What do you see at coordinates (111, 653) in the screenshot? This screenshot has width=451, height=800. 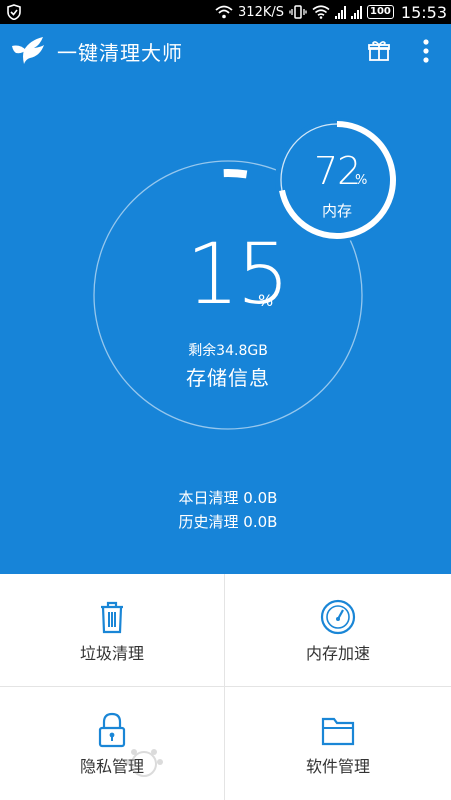 I see `junk-clean-label: 垃圾清理` at bounding box center [111, 653].